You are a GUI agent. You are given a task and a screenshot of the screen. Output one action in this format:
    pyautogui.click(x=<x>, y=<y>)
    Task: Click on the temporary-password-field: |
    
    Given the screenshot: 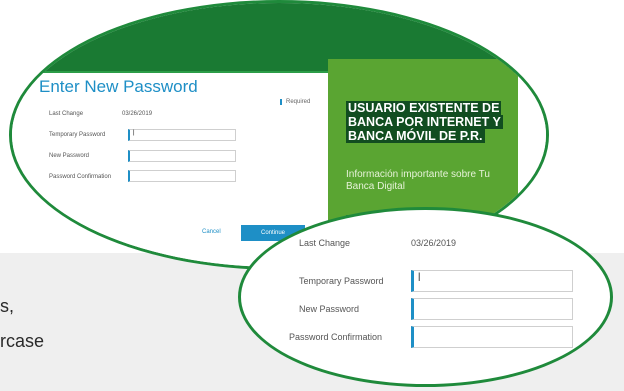 What is the action you would take?
    pyautogui.click(x=182, y=135)
    